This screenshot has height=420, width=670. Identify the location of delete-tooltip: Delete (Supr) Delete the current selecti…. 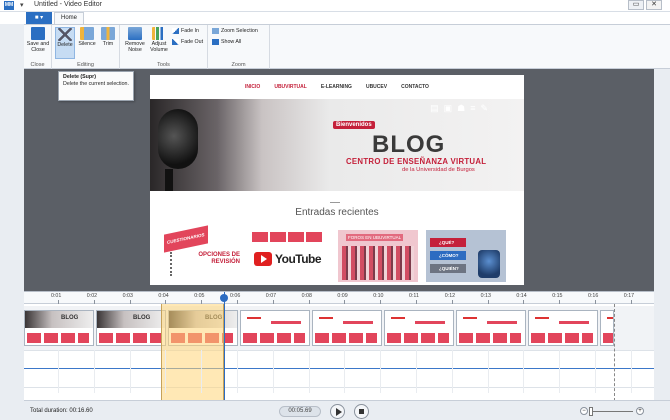
(96, 86).